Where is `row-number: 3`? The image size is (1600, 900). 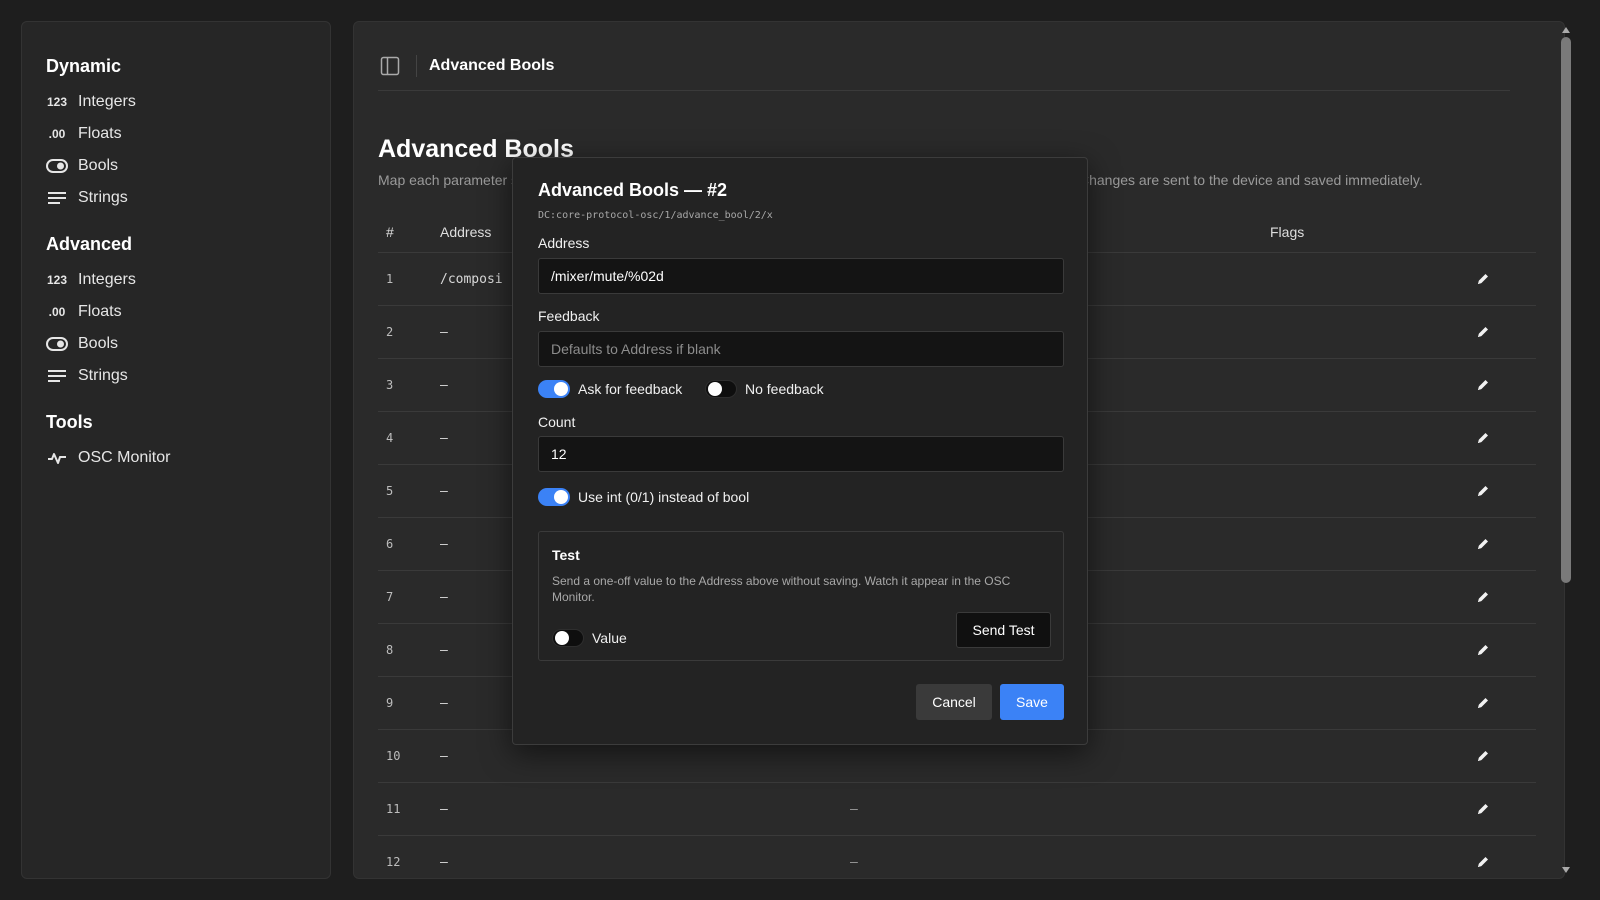 row-number: 3 is located at coordinates (390, 385).